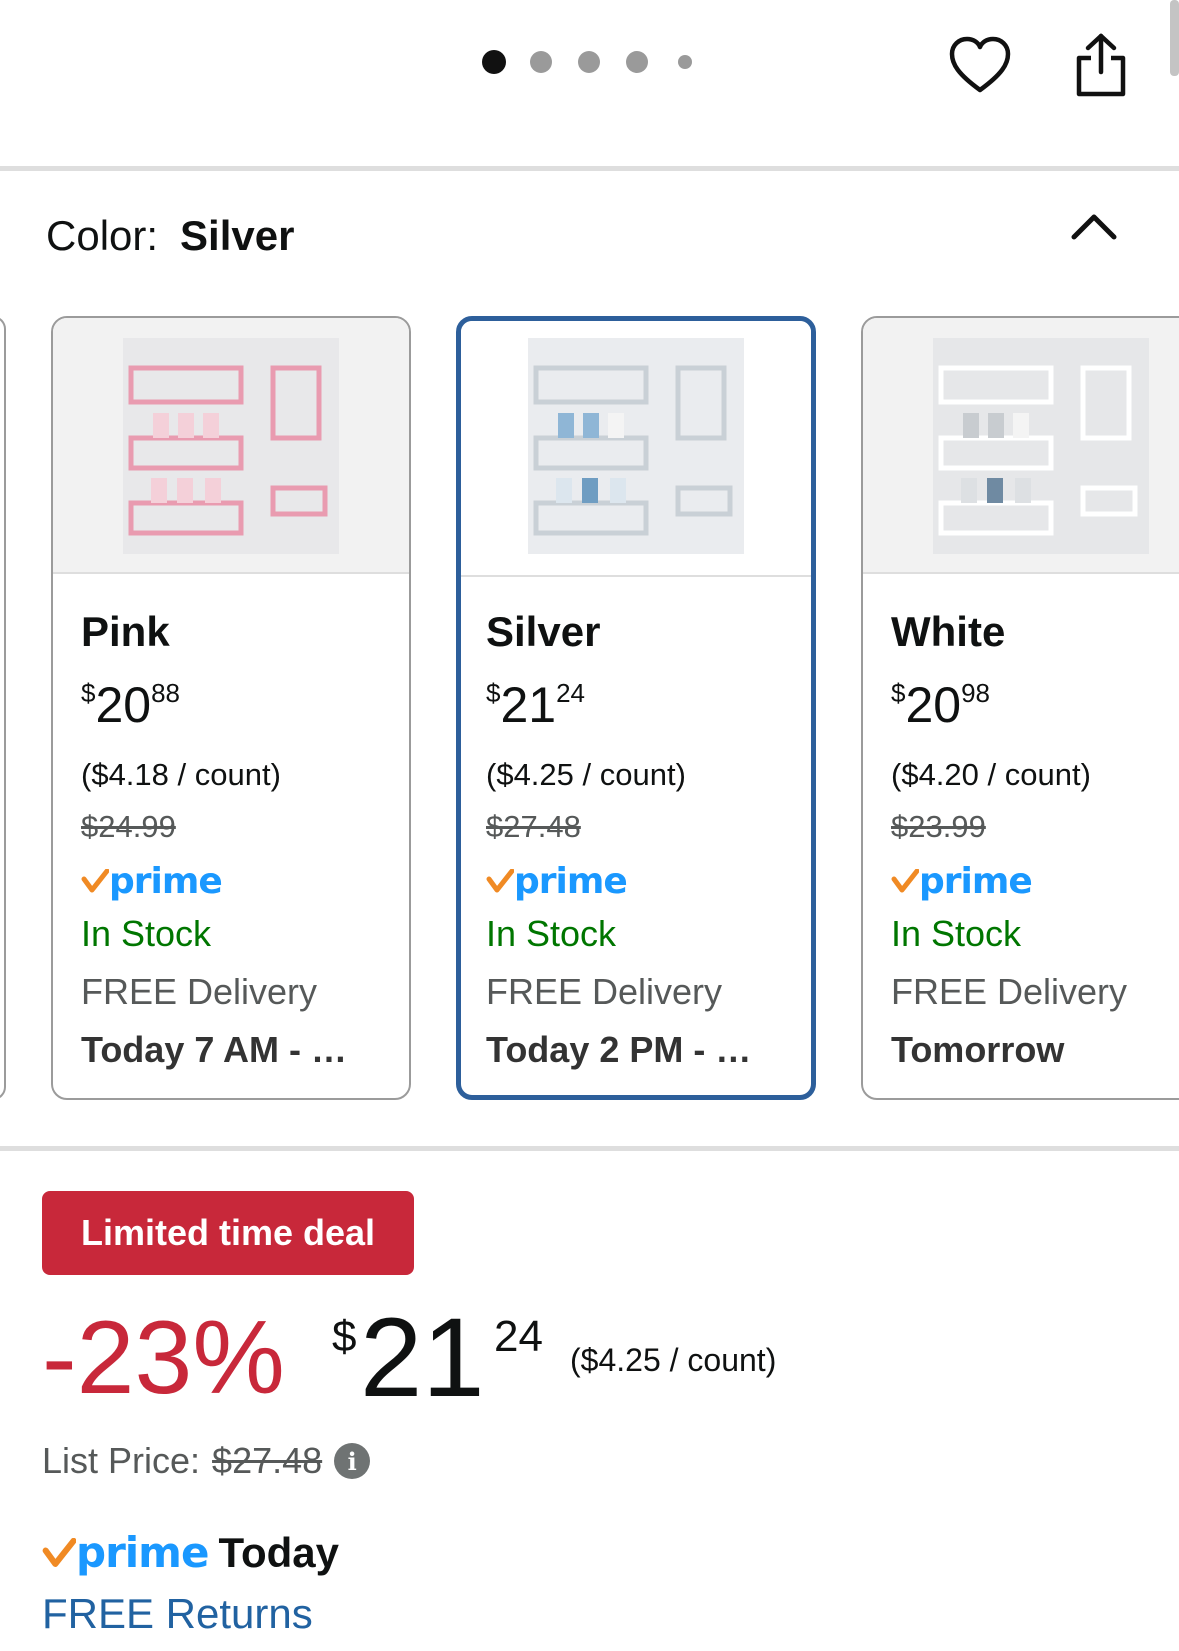  I want to click on shower-caddy-white-image, so click(1041, 446).